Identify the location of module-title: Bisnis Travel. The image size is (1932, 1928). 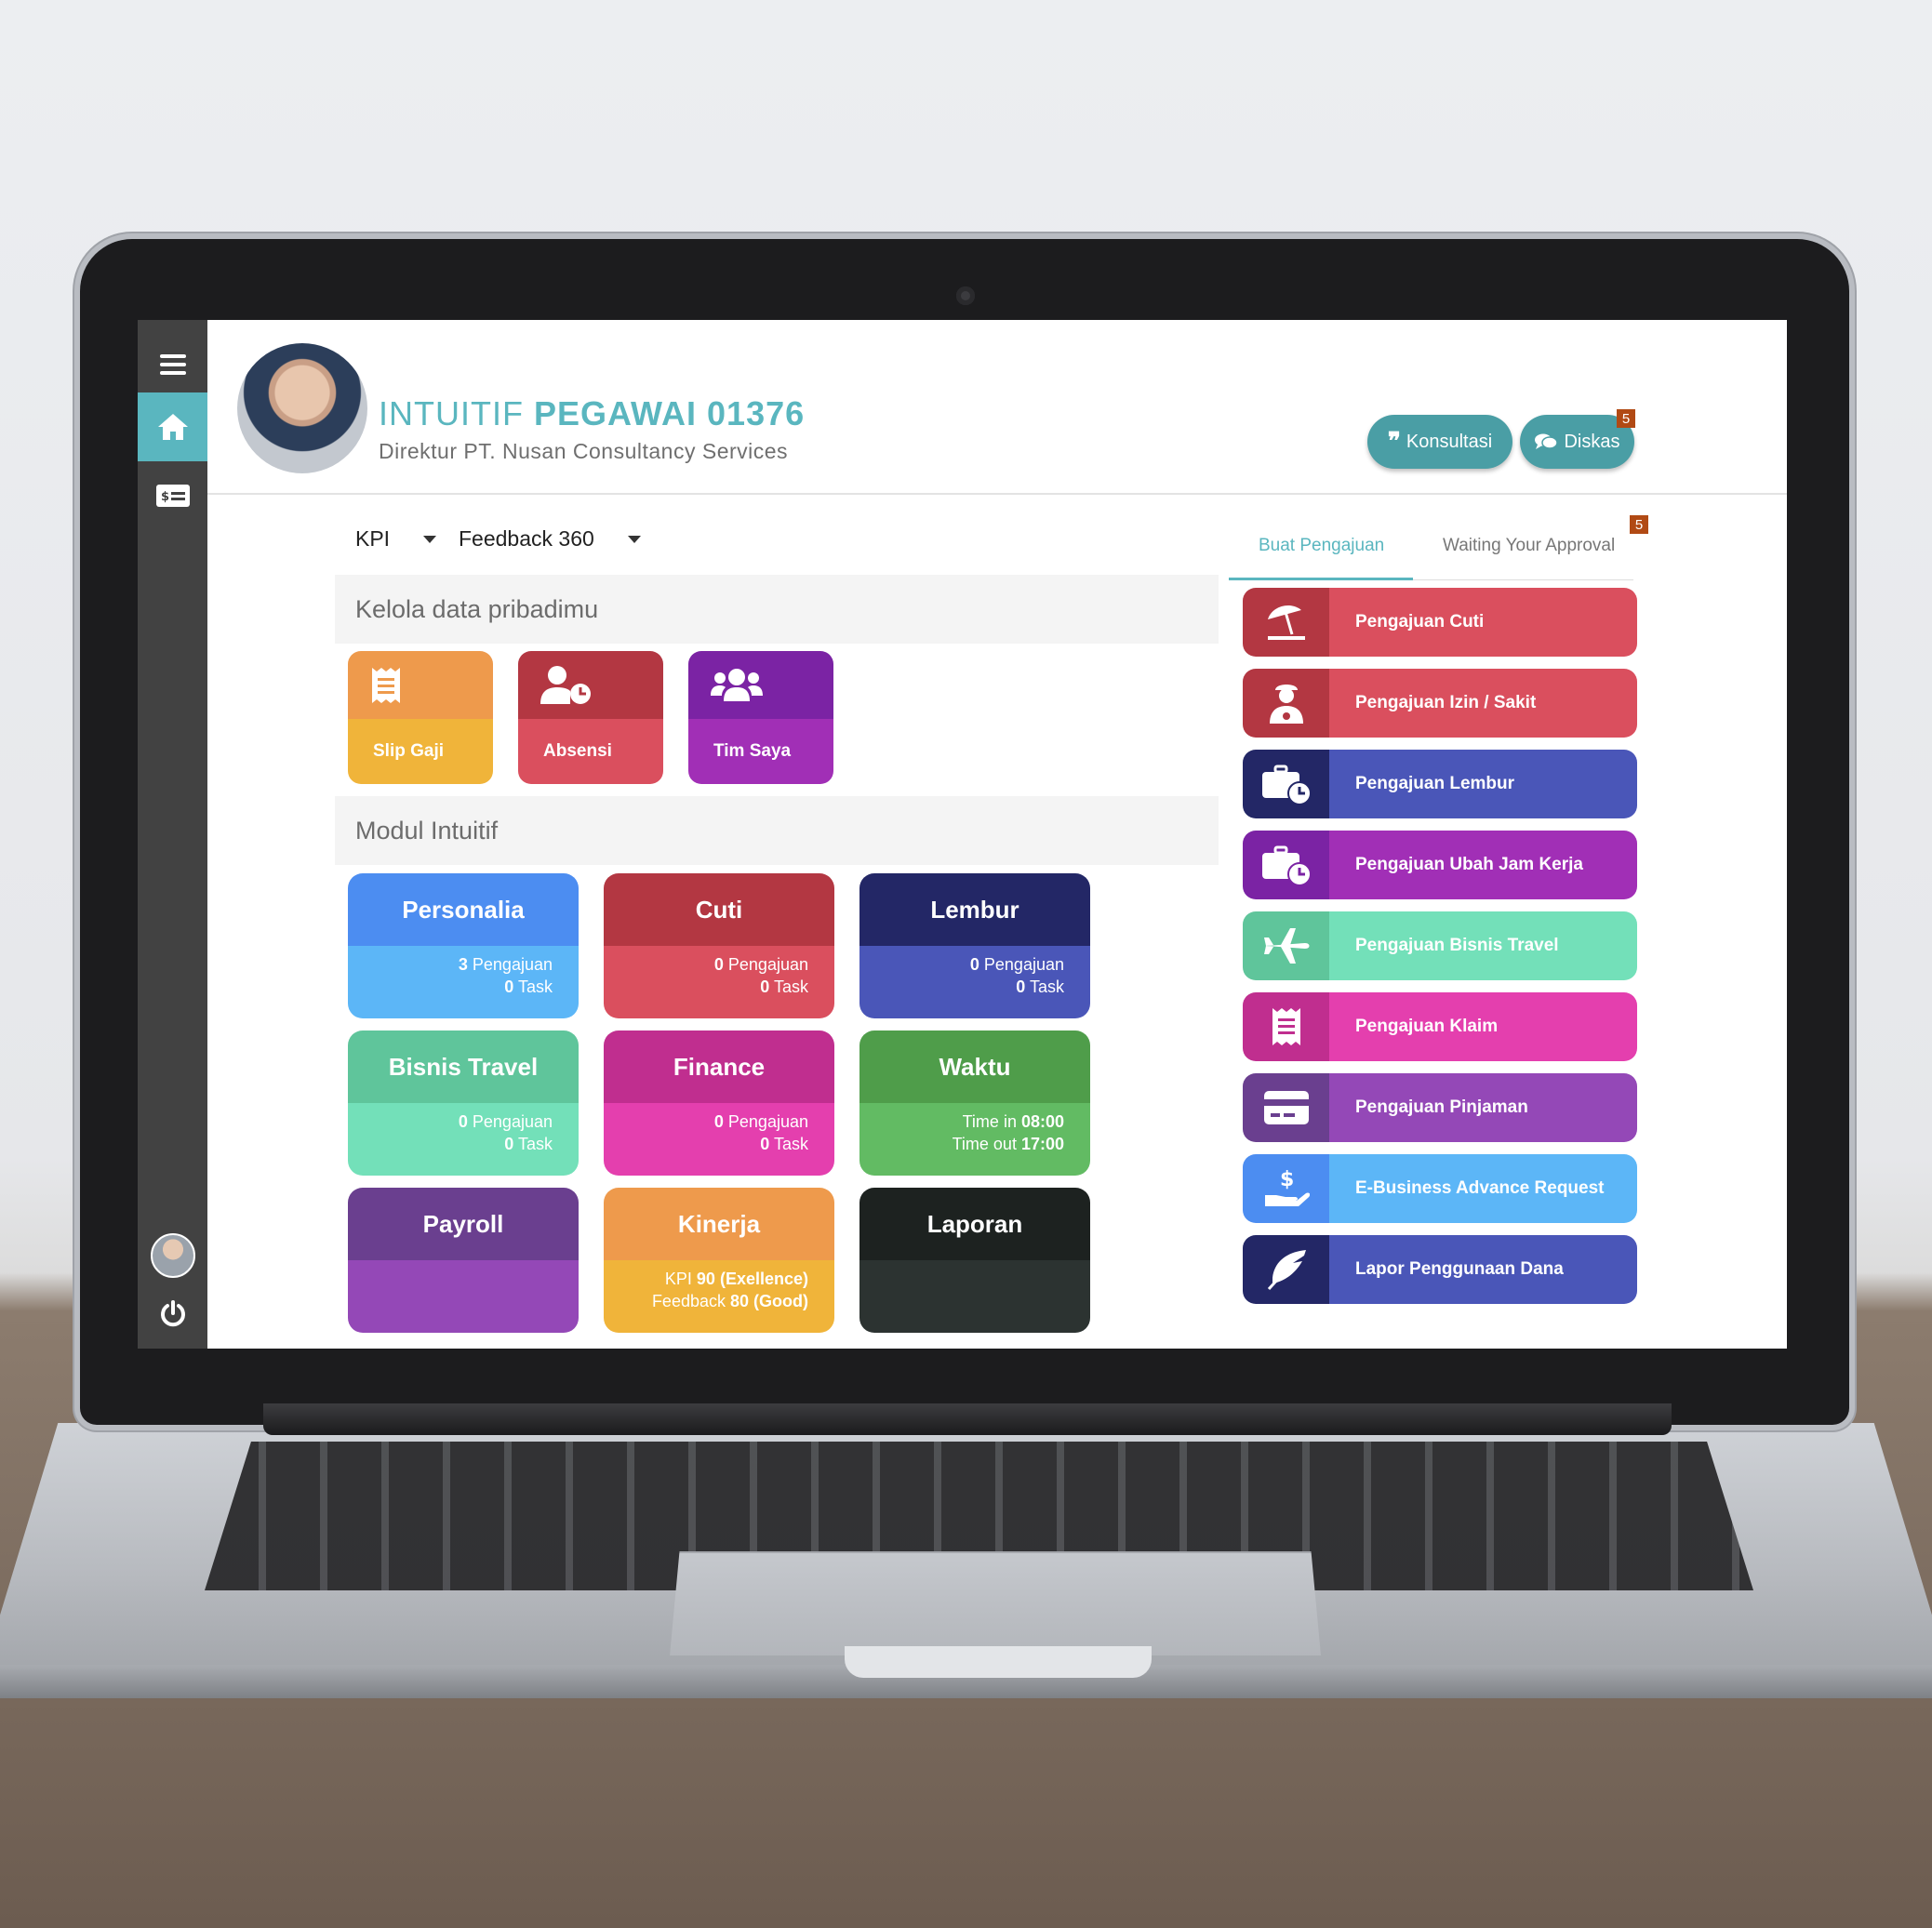
(463, 1066).